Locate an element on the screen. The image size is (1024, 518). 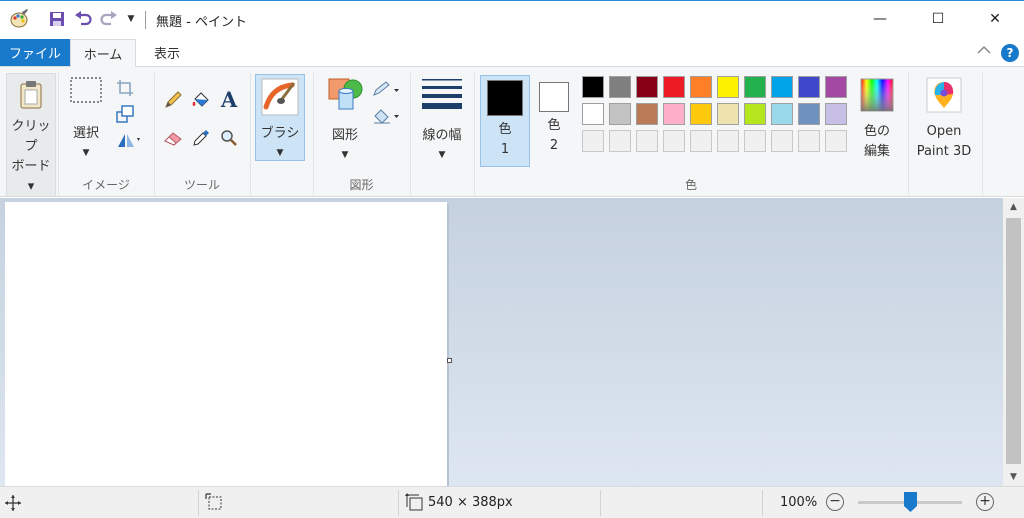
scrollbar-thumb is located at coordinates (1013, 341).